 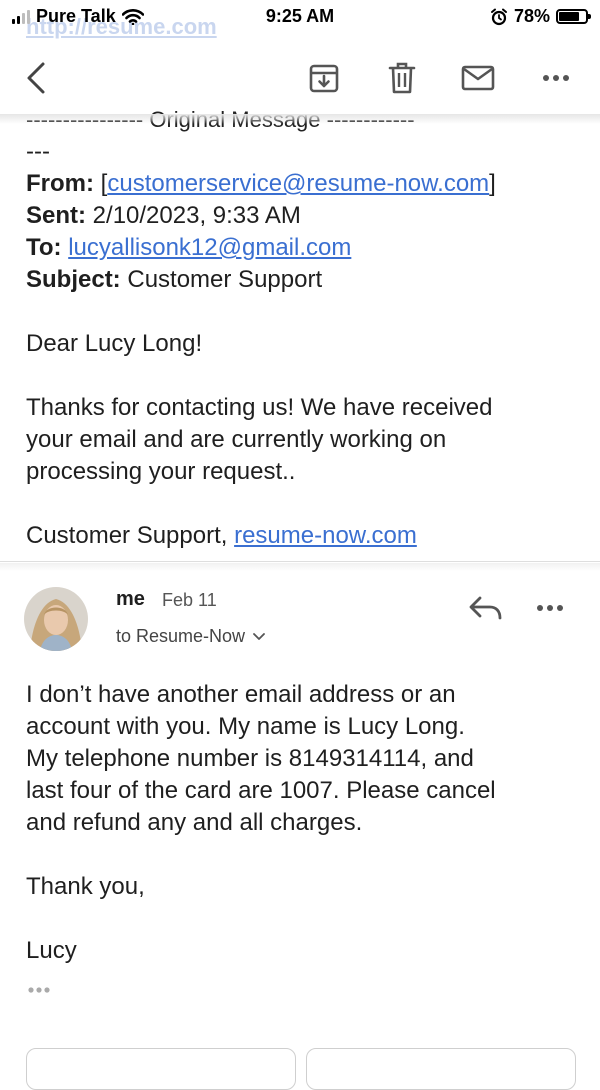 I want to click on mail-icon, so click(x=478, y=78).